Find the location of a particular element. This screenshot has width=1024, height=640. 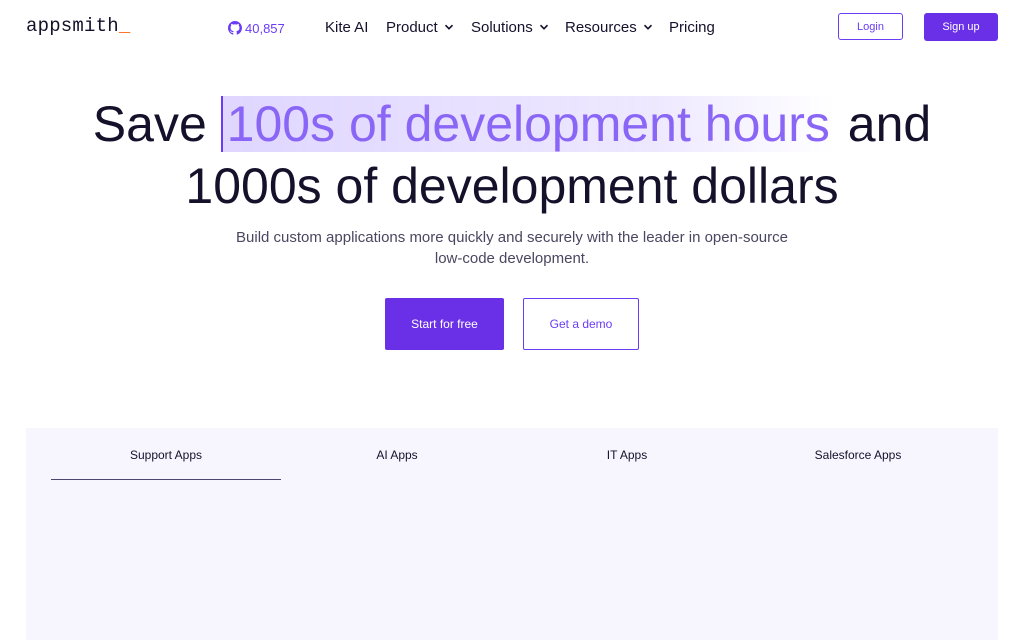

tab-support-apps: Support Apps is located at coordinates (166, 462).